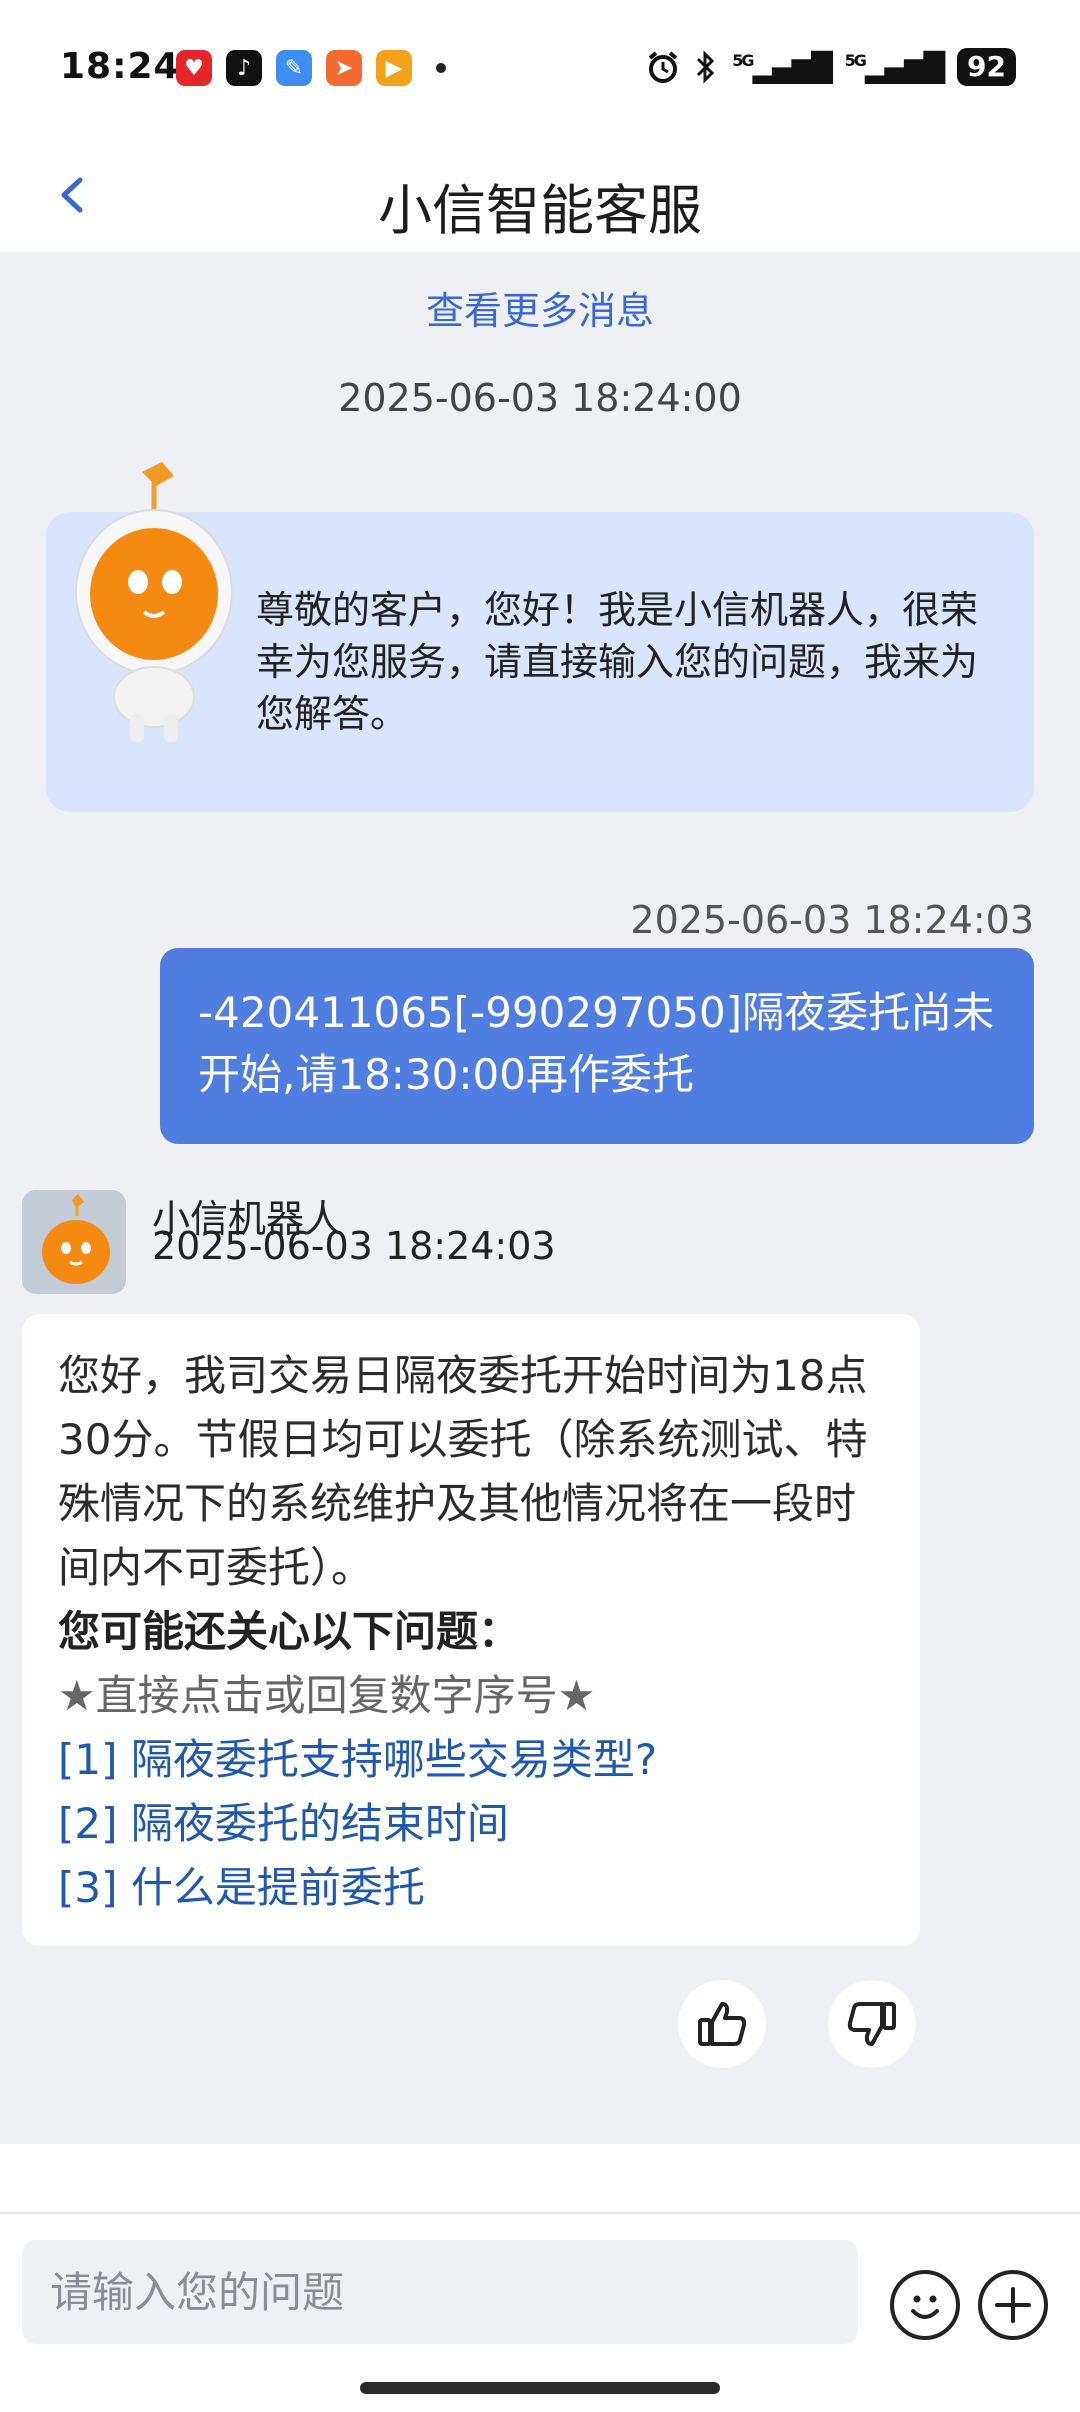 The image size is (1080, 2412). I want to click on smiley-icon, so click(925, 2307).